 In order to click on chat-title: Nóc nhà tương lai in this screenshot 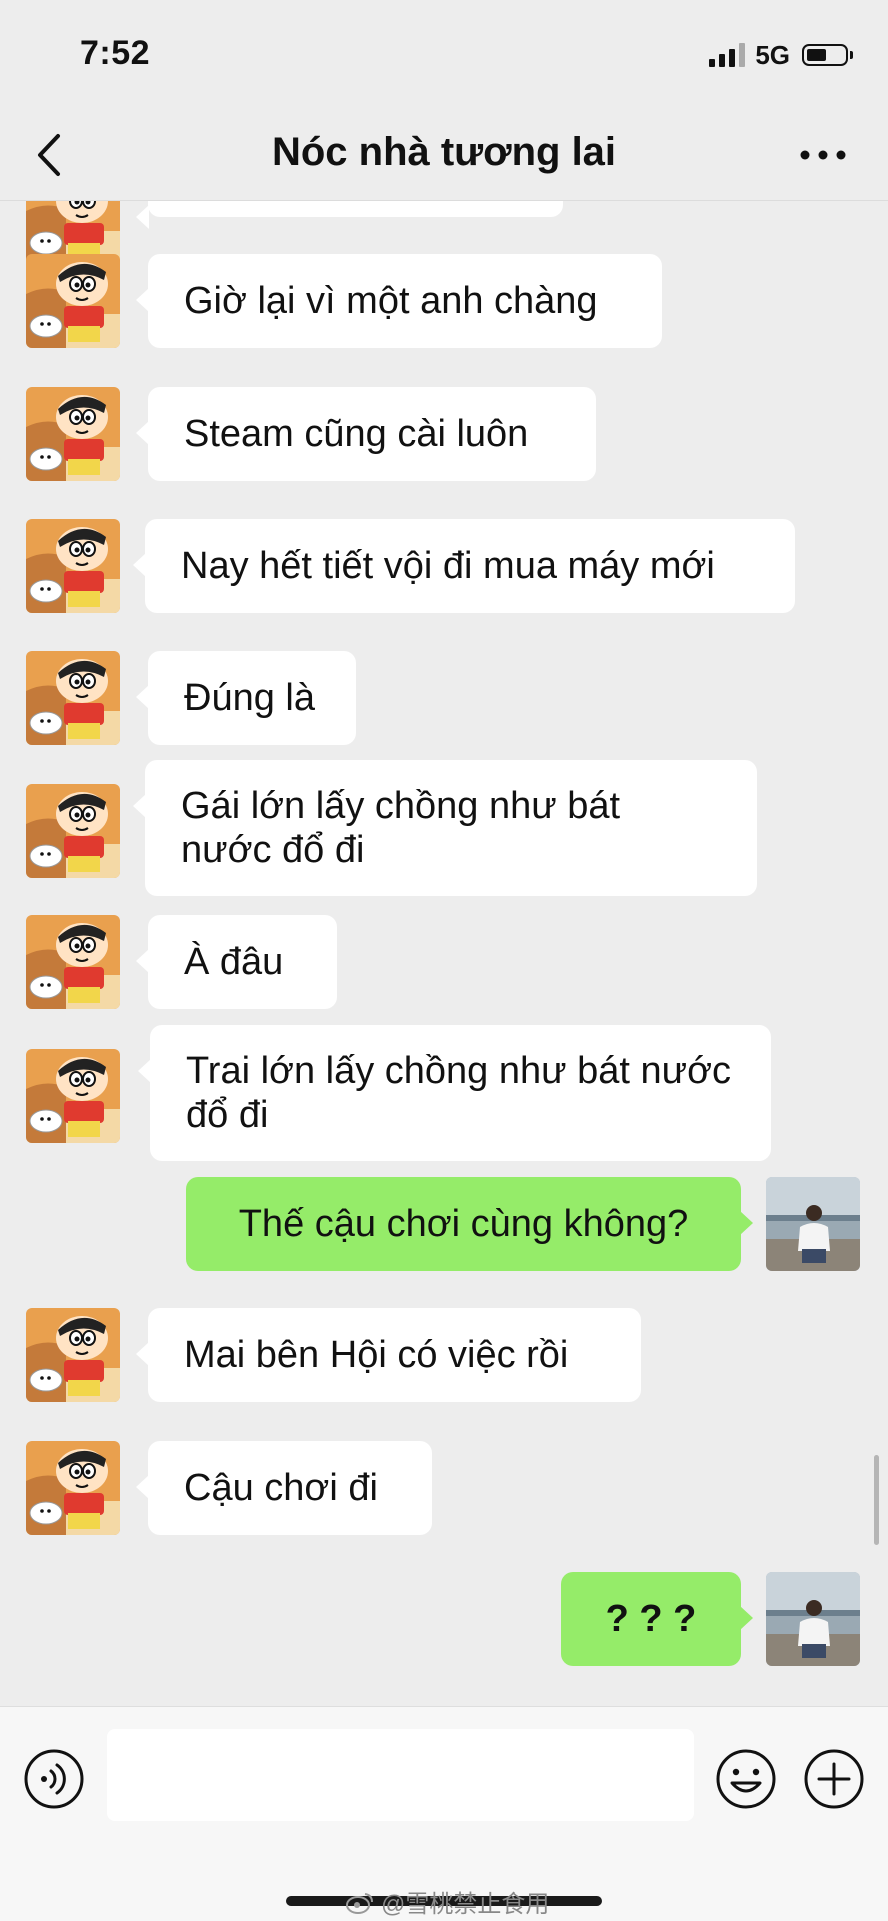, I will do `click(444, 152)`.